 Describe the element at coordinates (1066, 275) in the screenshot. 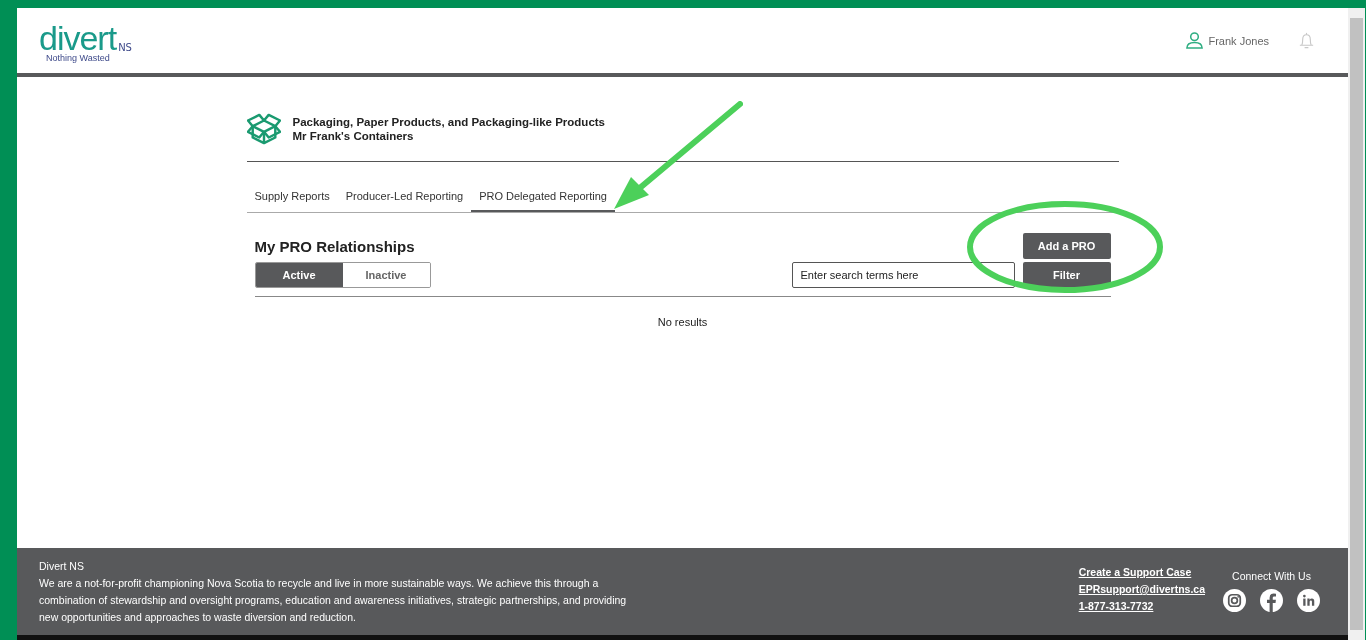

I see `filter-button: Filter` at that location.